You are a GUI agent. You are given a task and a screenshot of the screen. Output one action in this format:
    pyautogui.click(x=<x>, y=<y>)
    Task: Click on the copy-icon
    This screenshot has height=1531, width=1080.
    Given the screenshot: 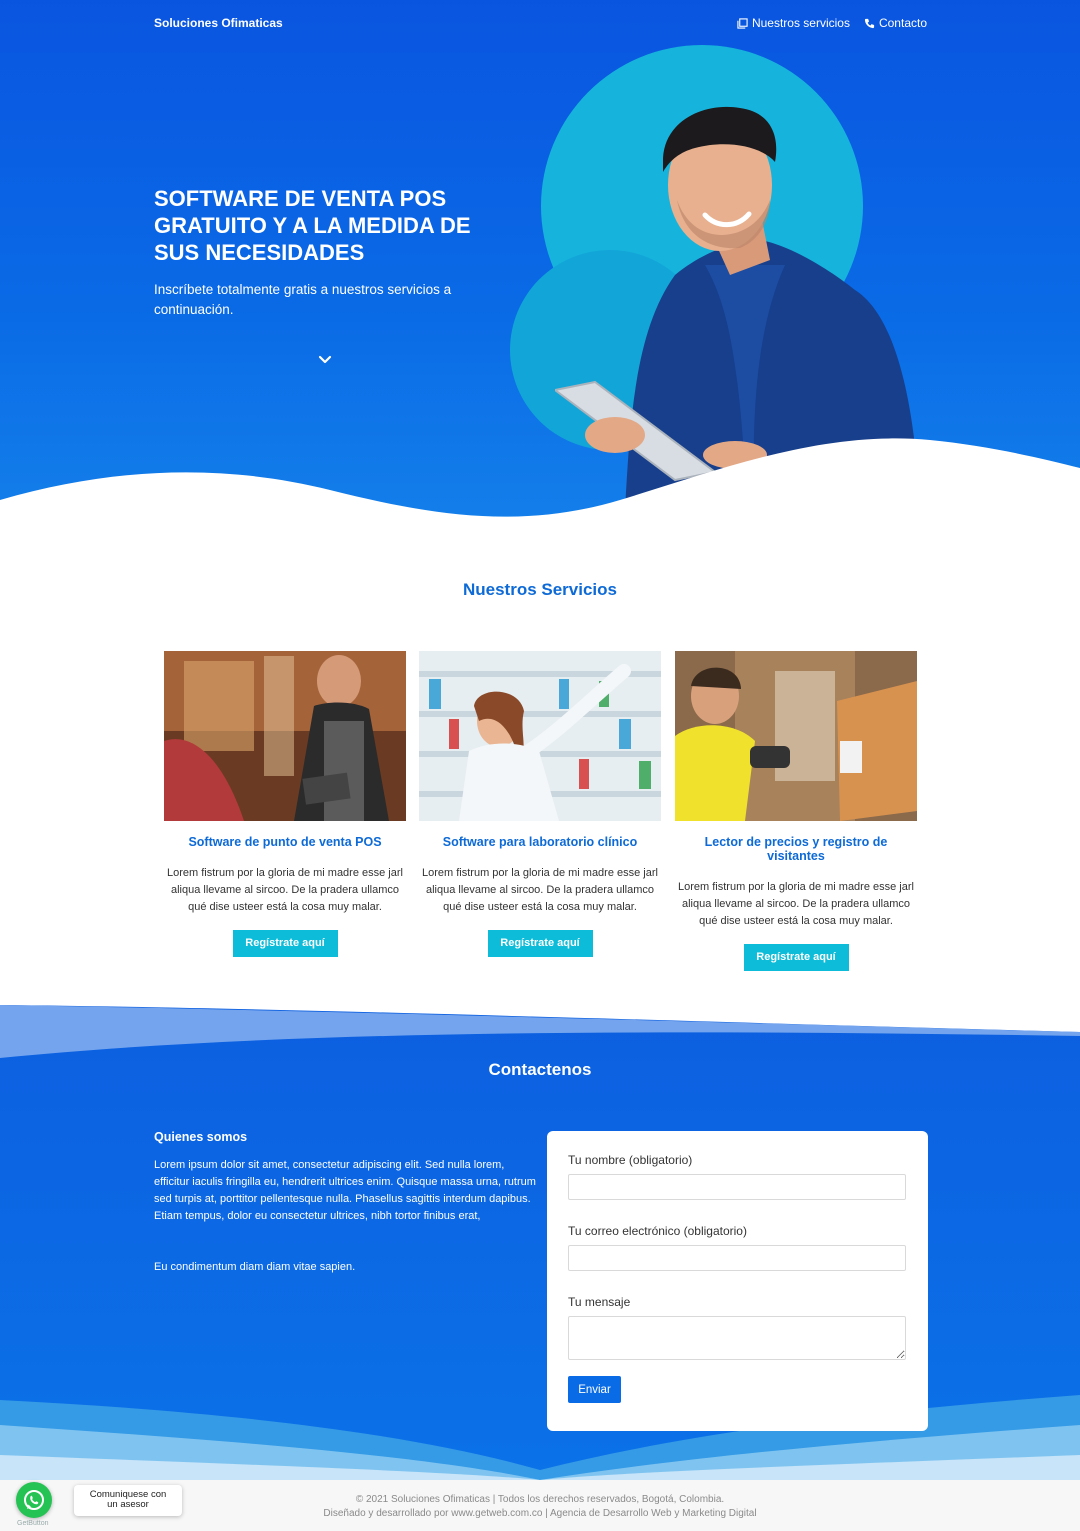 What is the action you would take?
    pyautogui.click(x=742, y=23)
    